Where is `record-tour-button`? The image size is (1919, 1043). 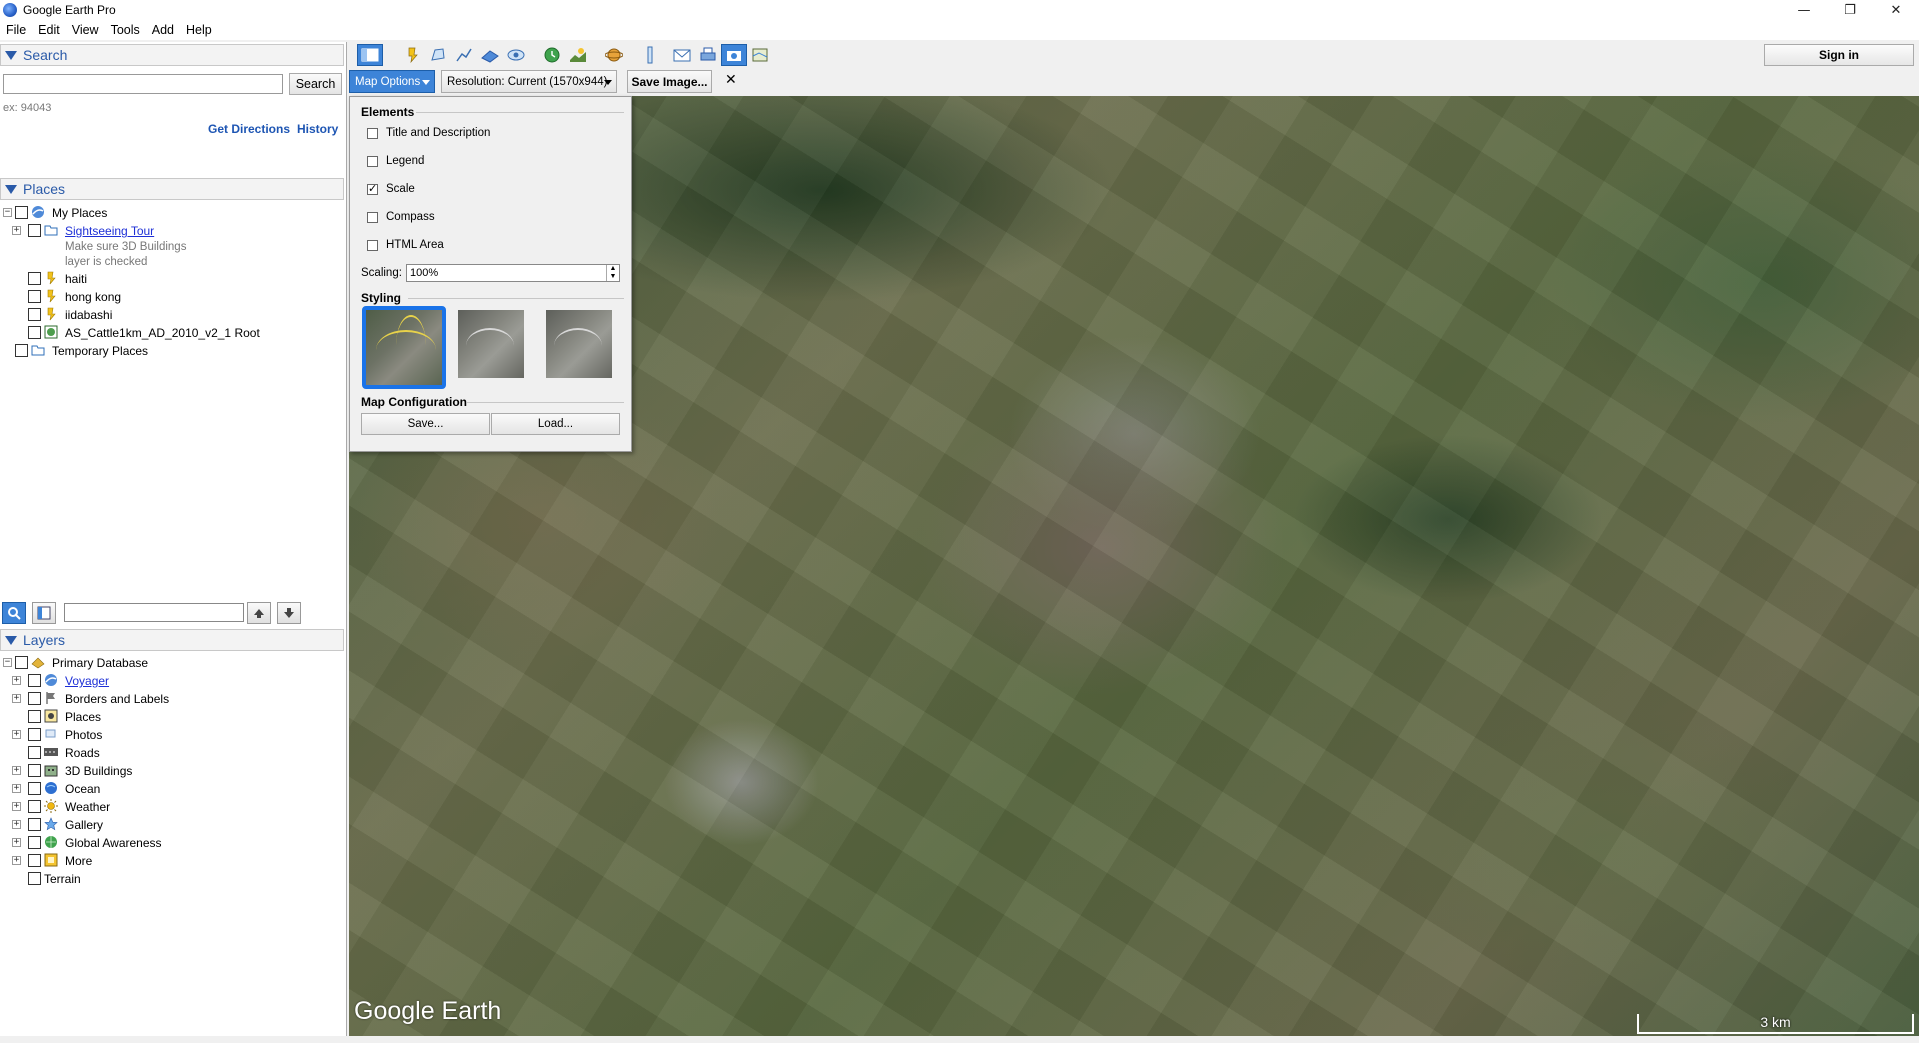 record-tour-button is located at coordinates (516, 55).